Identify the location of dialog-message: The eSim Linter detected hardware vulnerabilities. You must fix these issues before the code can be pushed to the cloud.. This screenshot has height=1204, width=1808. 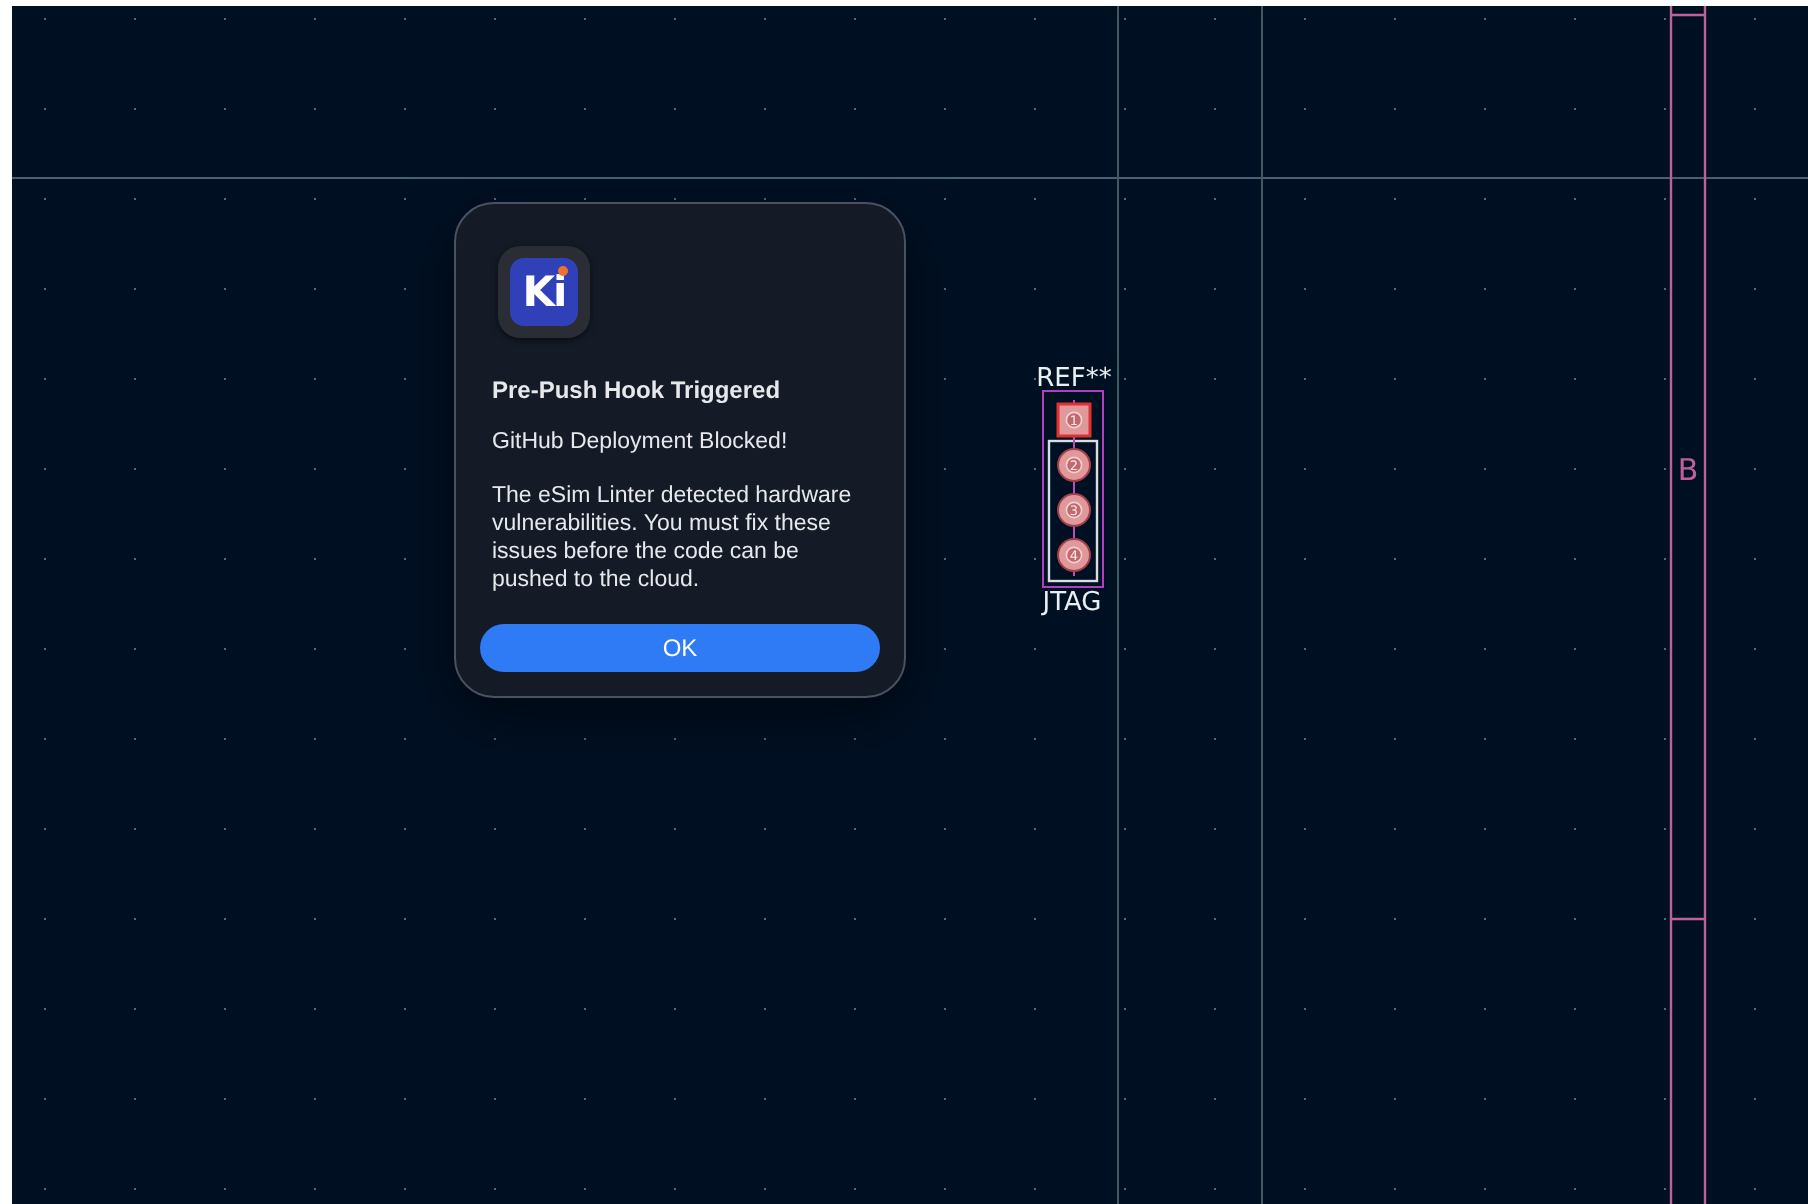
(673, 538).